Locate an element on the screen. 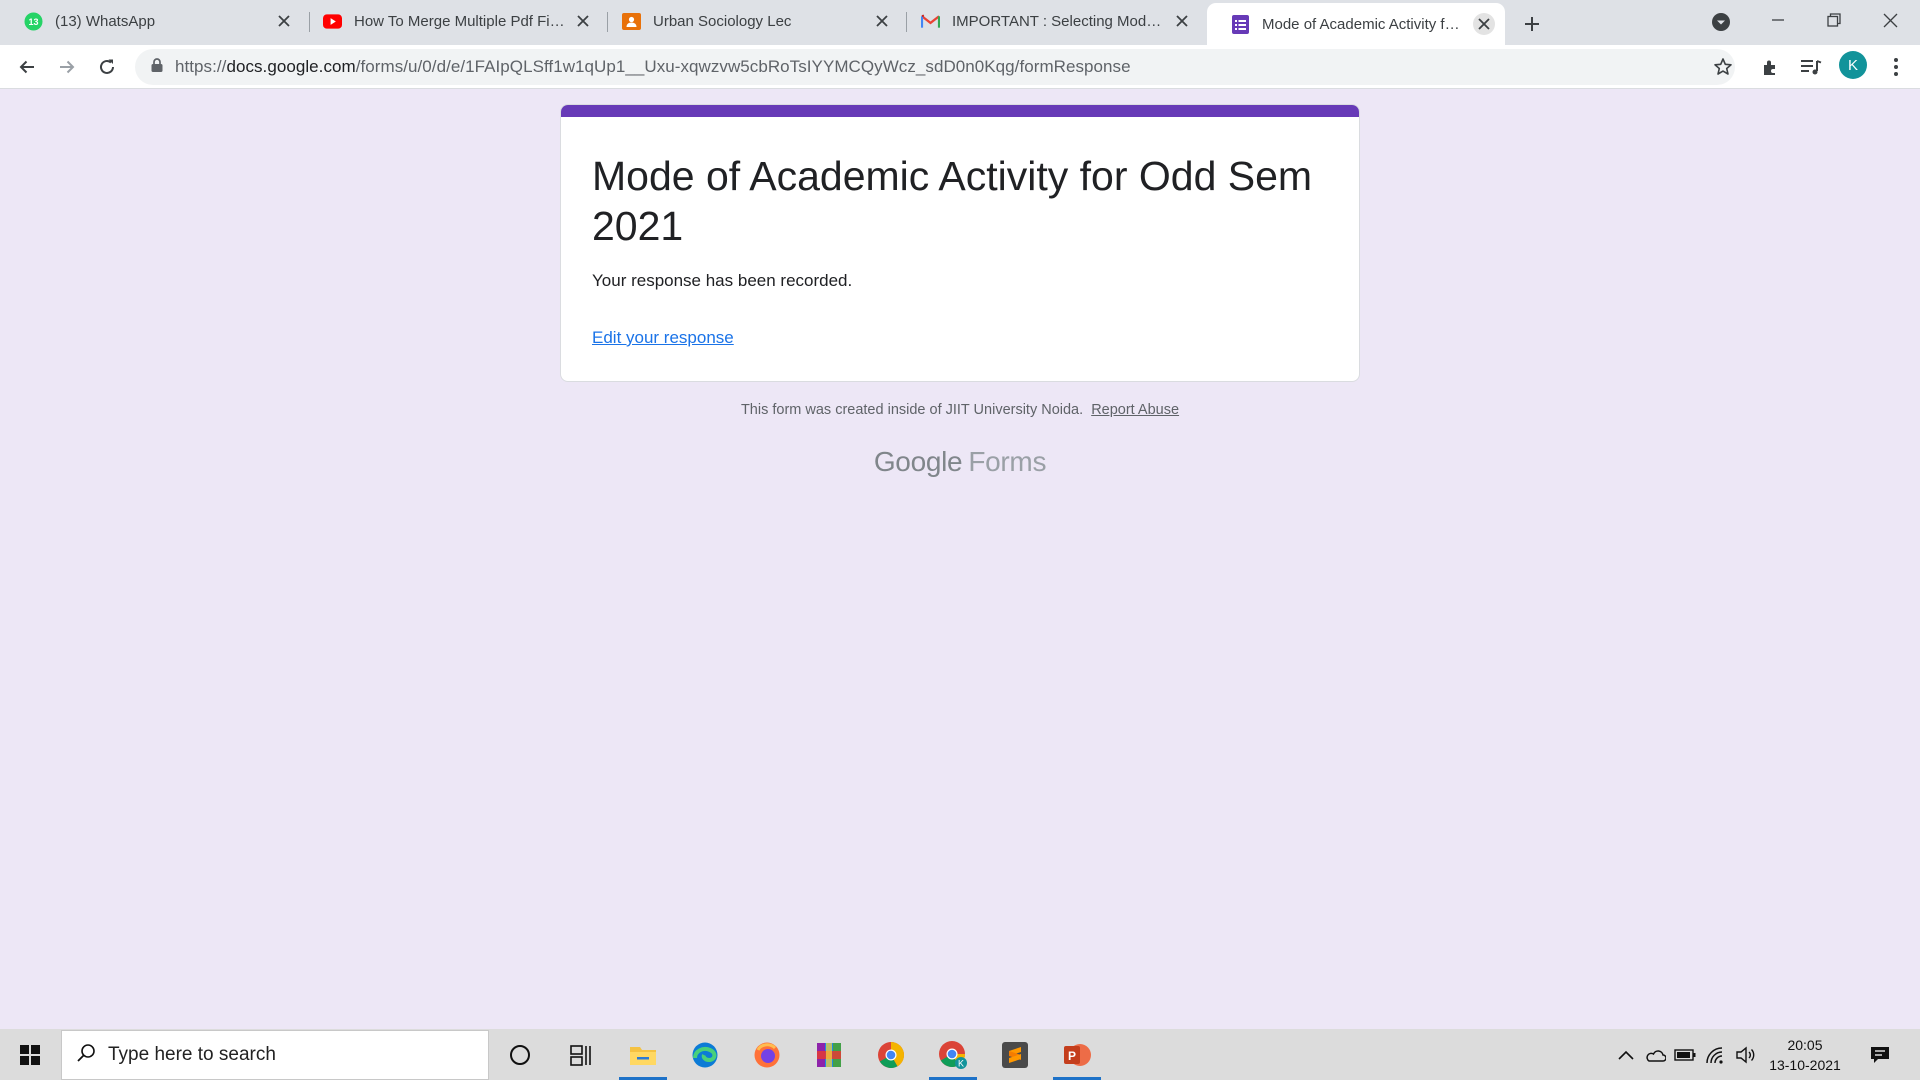 The image size is (1920, 1080). tab-classroom: Urban Sociology Lec is located at coordinates (750, 21).